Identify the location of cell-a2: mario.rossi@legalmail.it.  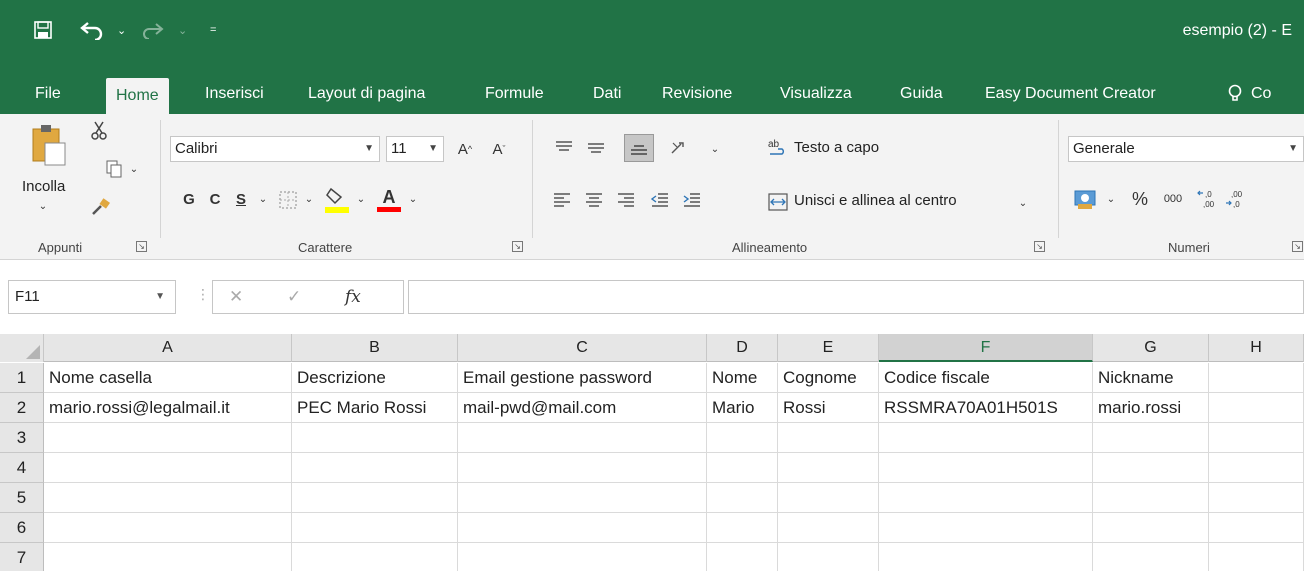
(168, 408).